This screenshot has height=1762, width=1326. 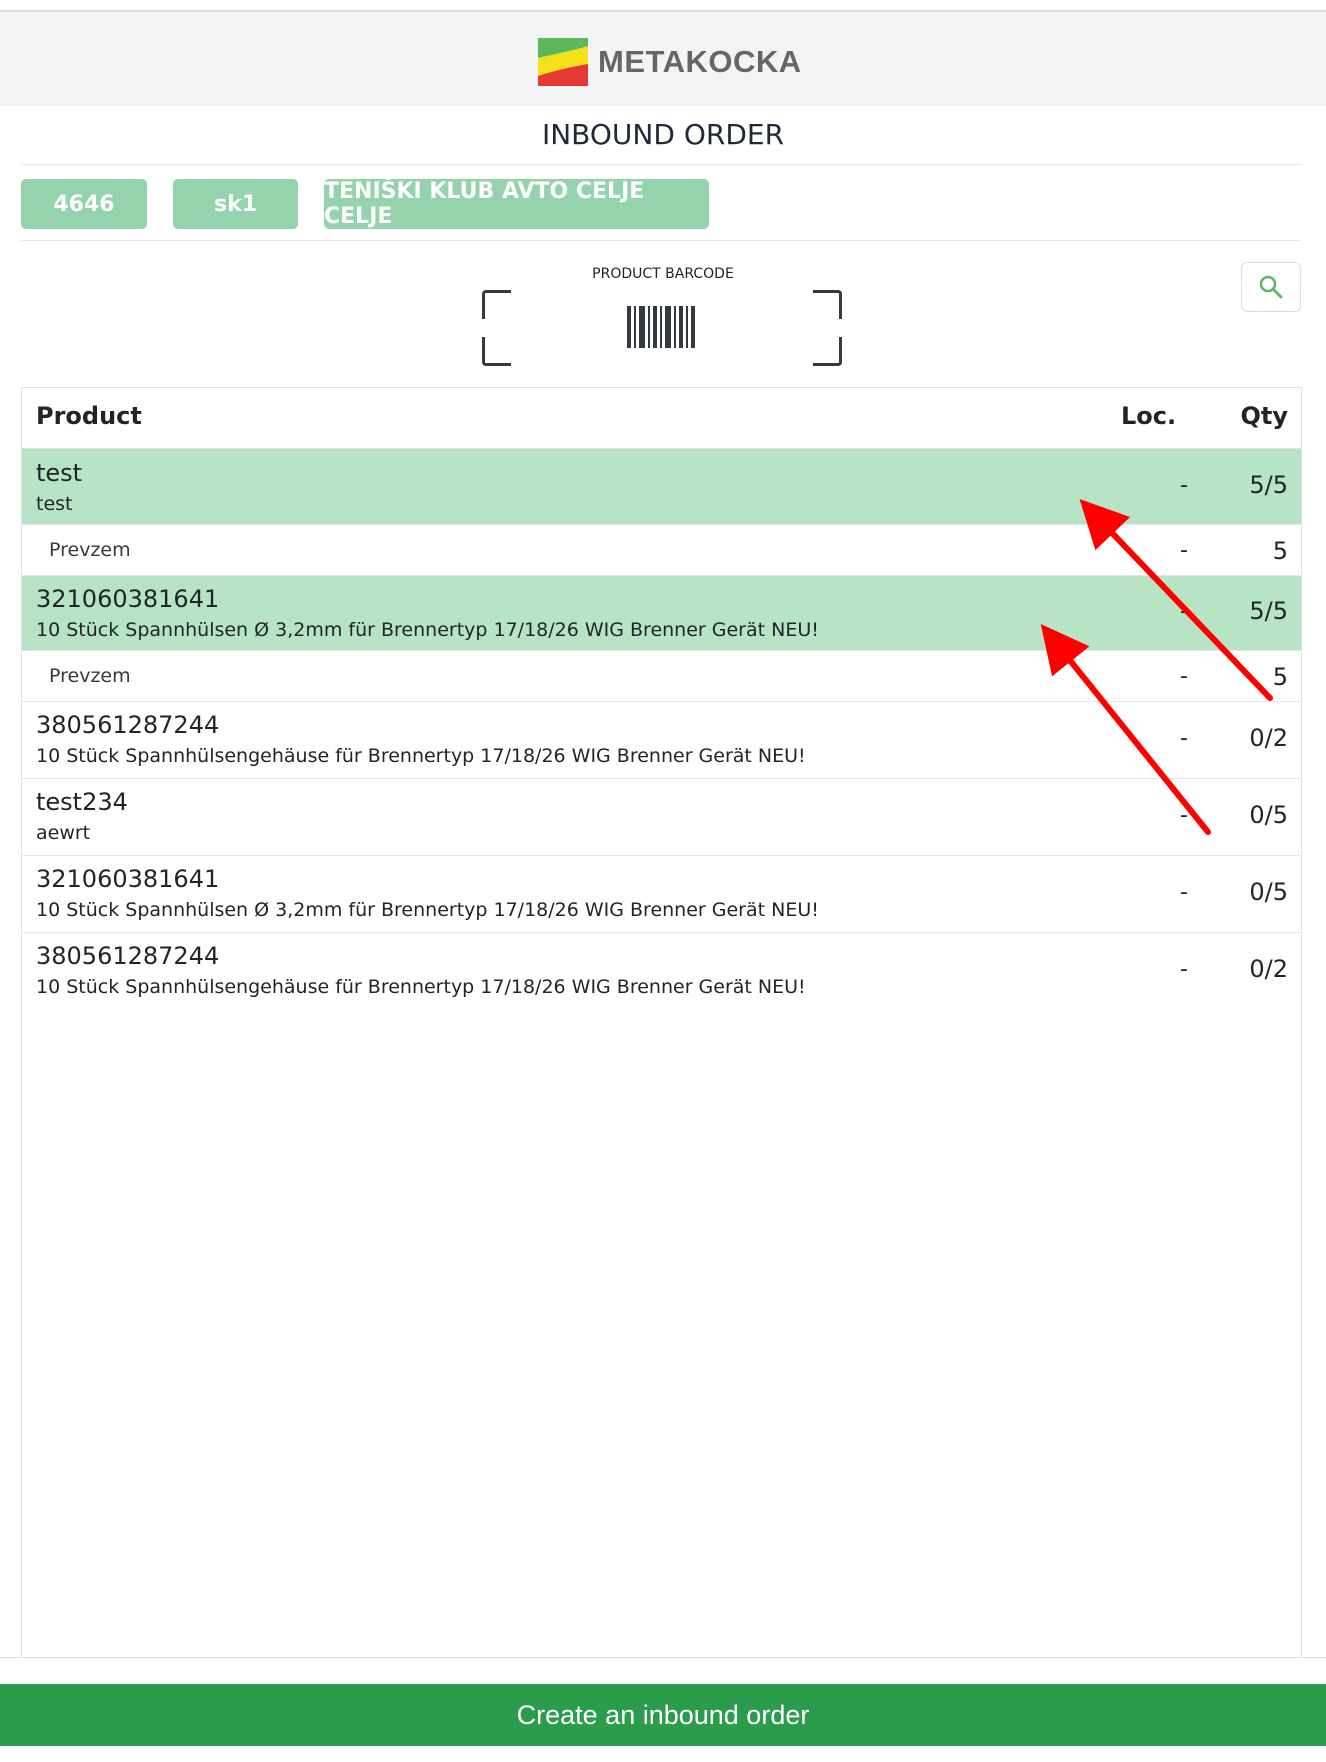 I want to click on table-header: Product Loc. Qty, so click(x=661, y=418).